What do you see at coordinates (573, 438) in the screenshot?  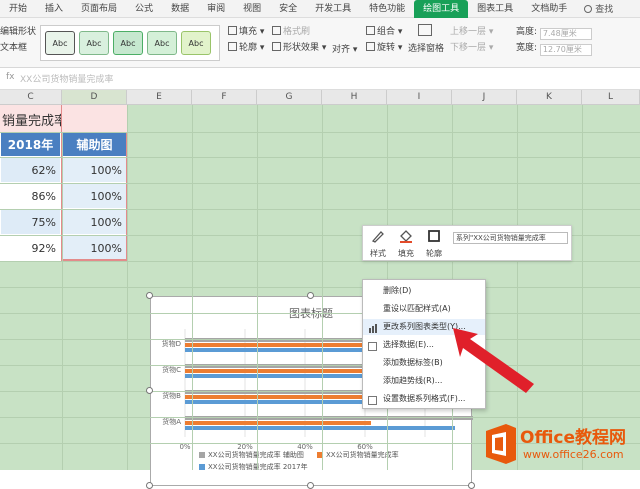 I see `logo-name: Office教程网` at bounding box center [573, 438].